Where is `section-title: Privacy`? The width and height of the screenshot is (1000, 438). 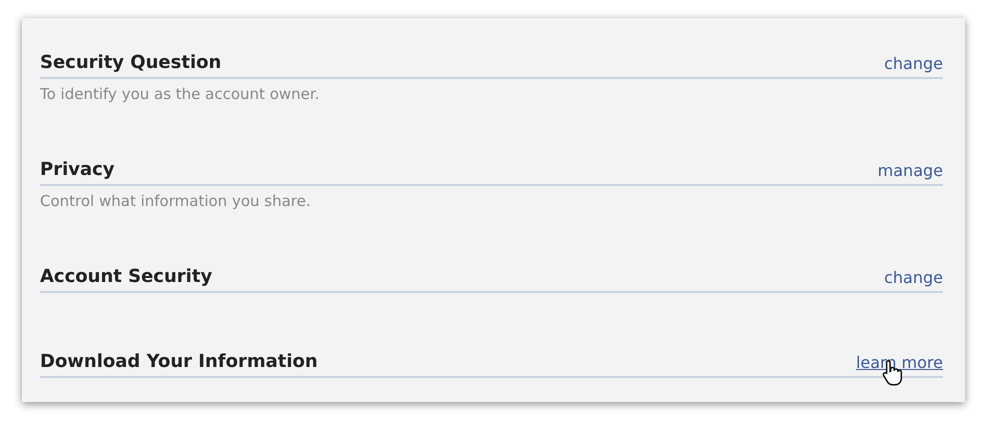 section-title: Privacy is located at coordinates (77, 169).